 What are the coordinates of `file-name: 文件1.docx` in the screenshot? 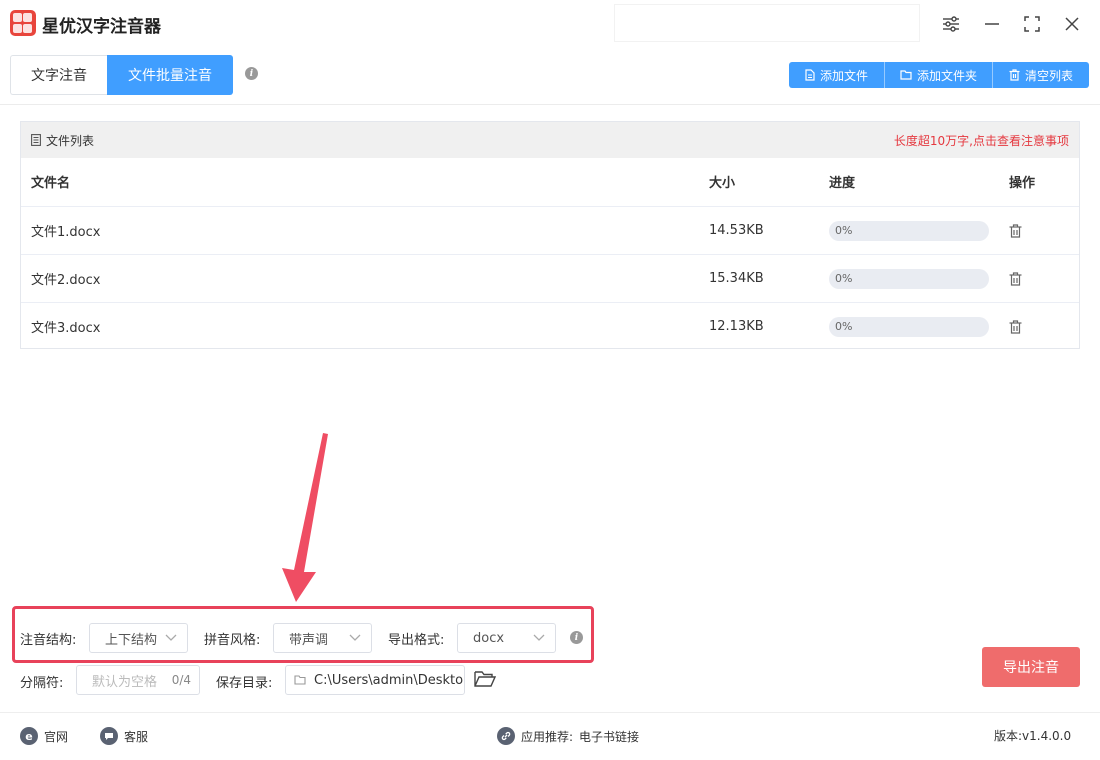 It's located at (66, 232).